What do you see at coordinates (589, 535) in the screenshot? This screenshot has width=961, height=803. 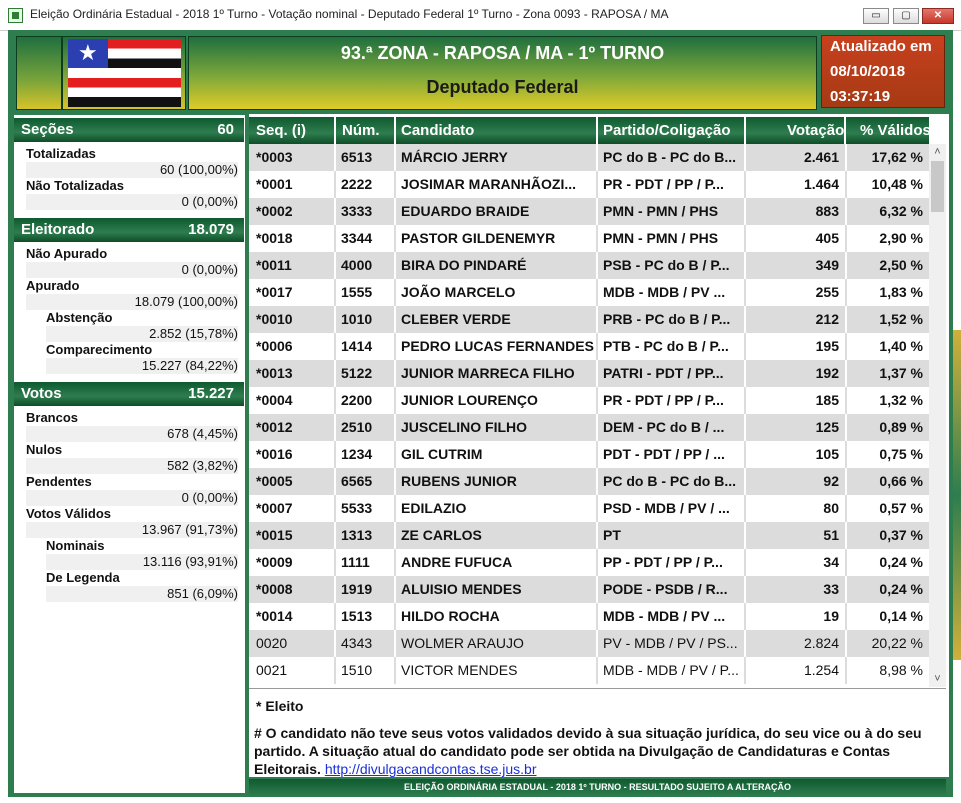 I see `table-row: *0015 1313 ZE CARLOS PT 51 0,37 %` at bounding box center [589, 535].